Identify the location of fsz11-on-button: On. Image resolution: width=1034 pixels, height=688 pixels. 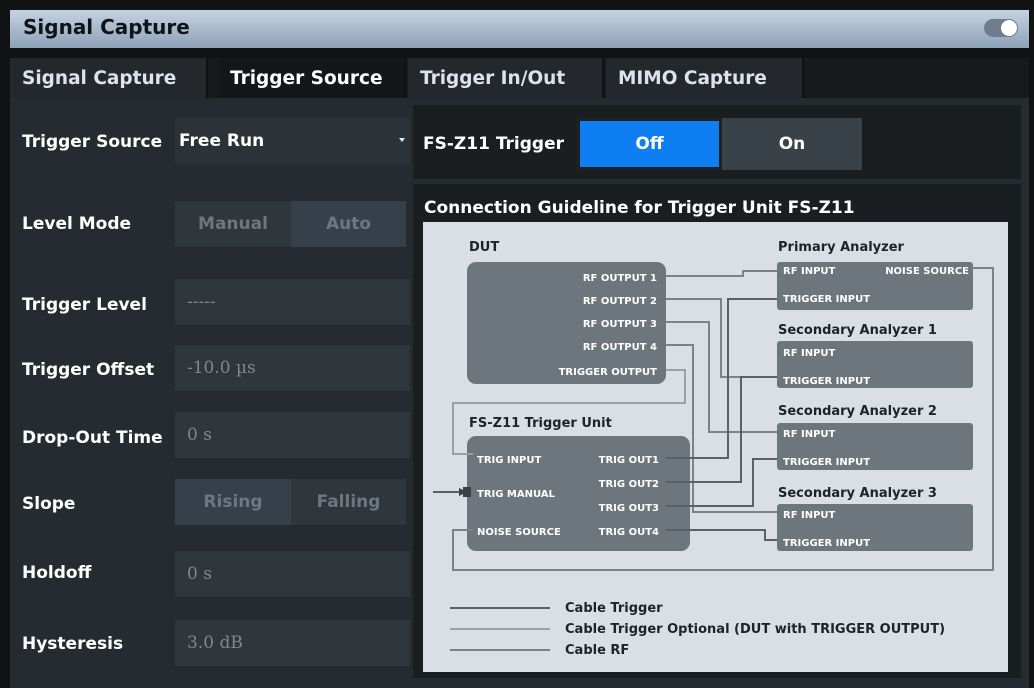
(792, 144).